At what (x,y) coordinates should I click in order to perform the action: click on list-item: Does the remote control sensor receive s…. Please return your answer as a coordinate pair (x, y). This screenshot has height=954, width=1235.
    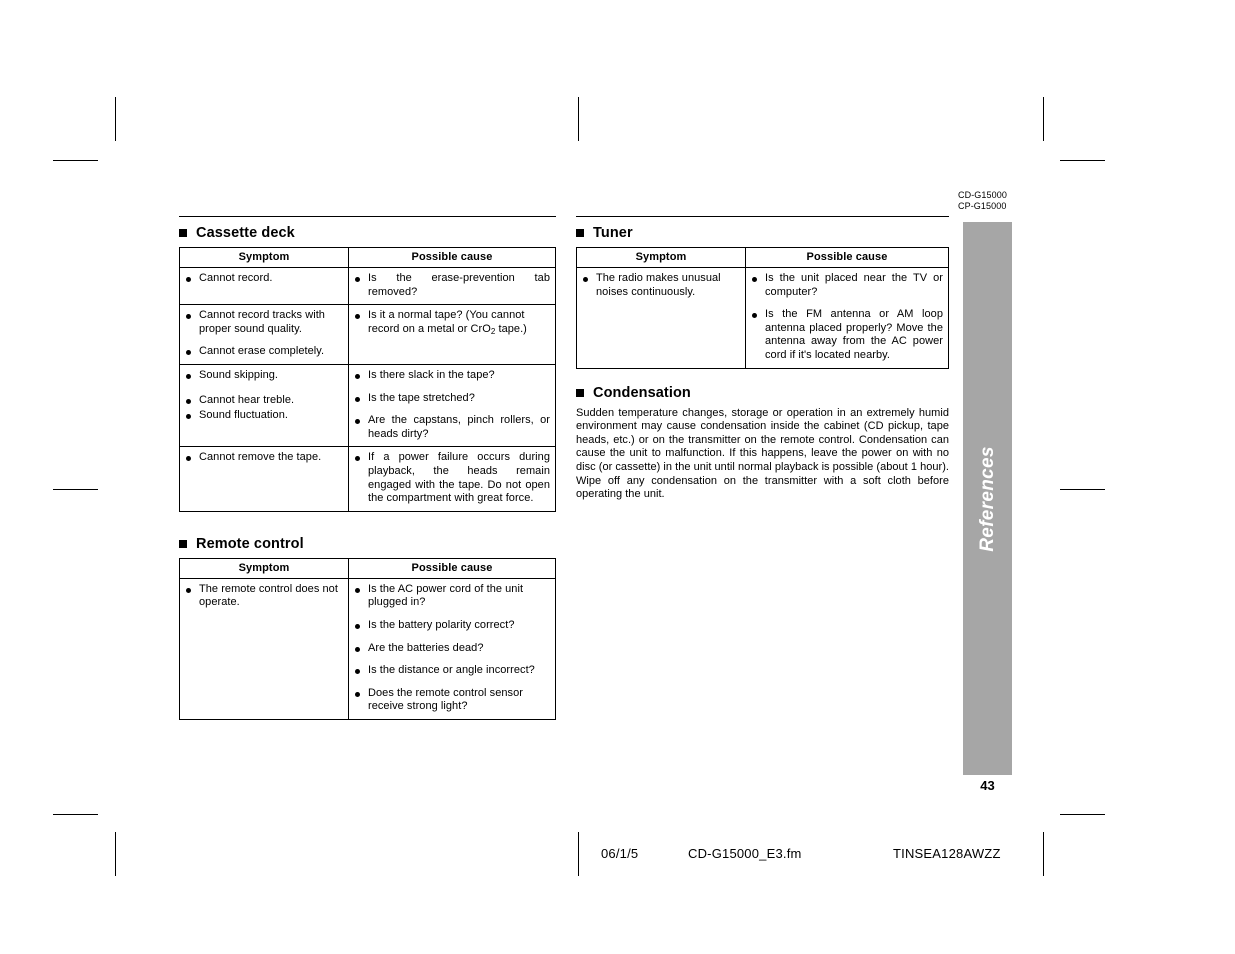
    Looking at the image, I should click on (452, 700).